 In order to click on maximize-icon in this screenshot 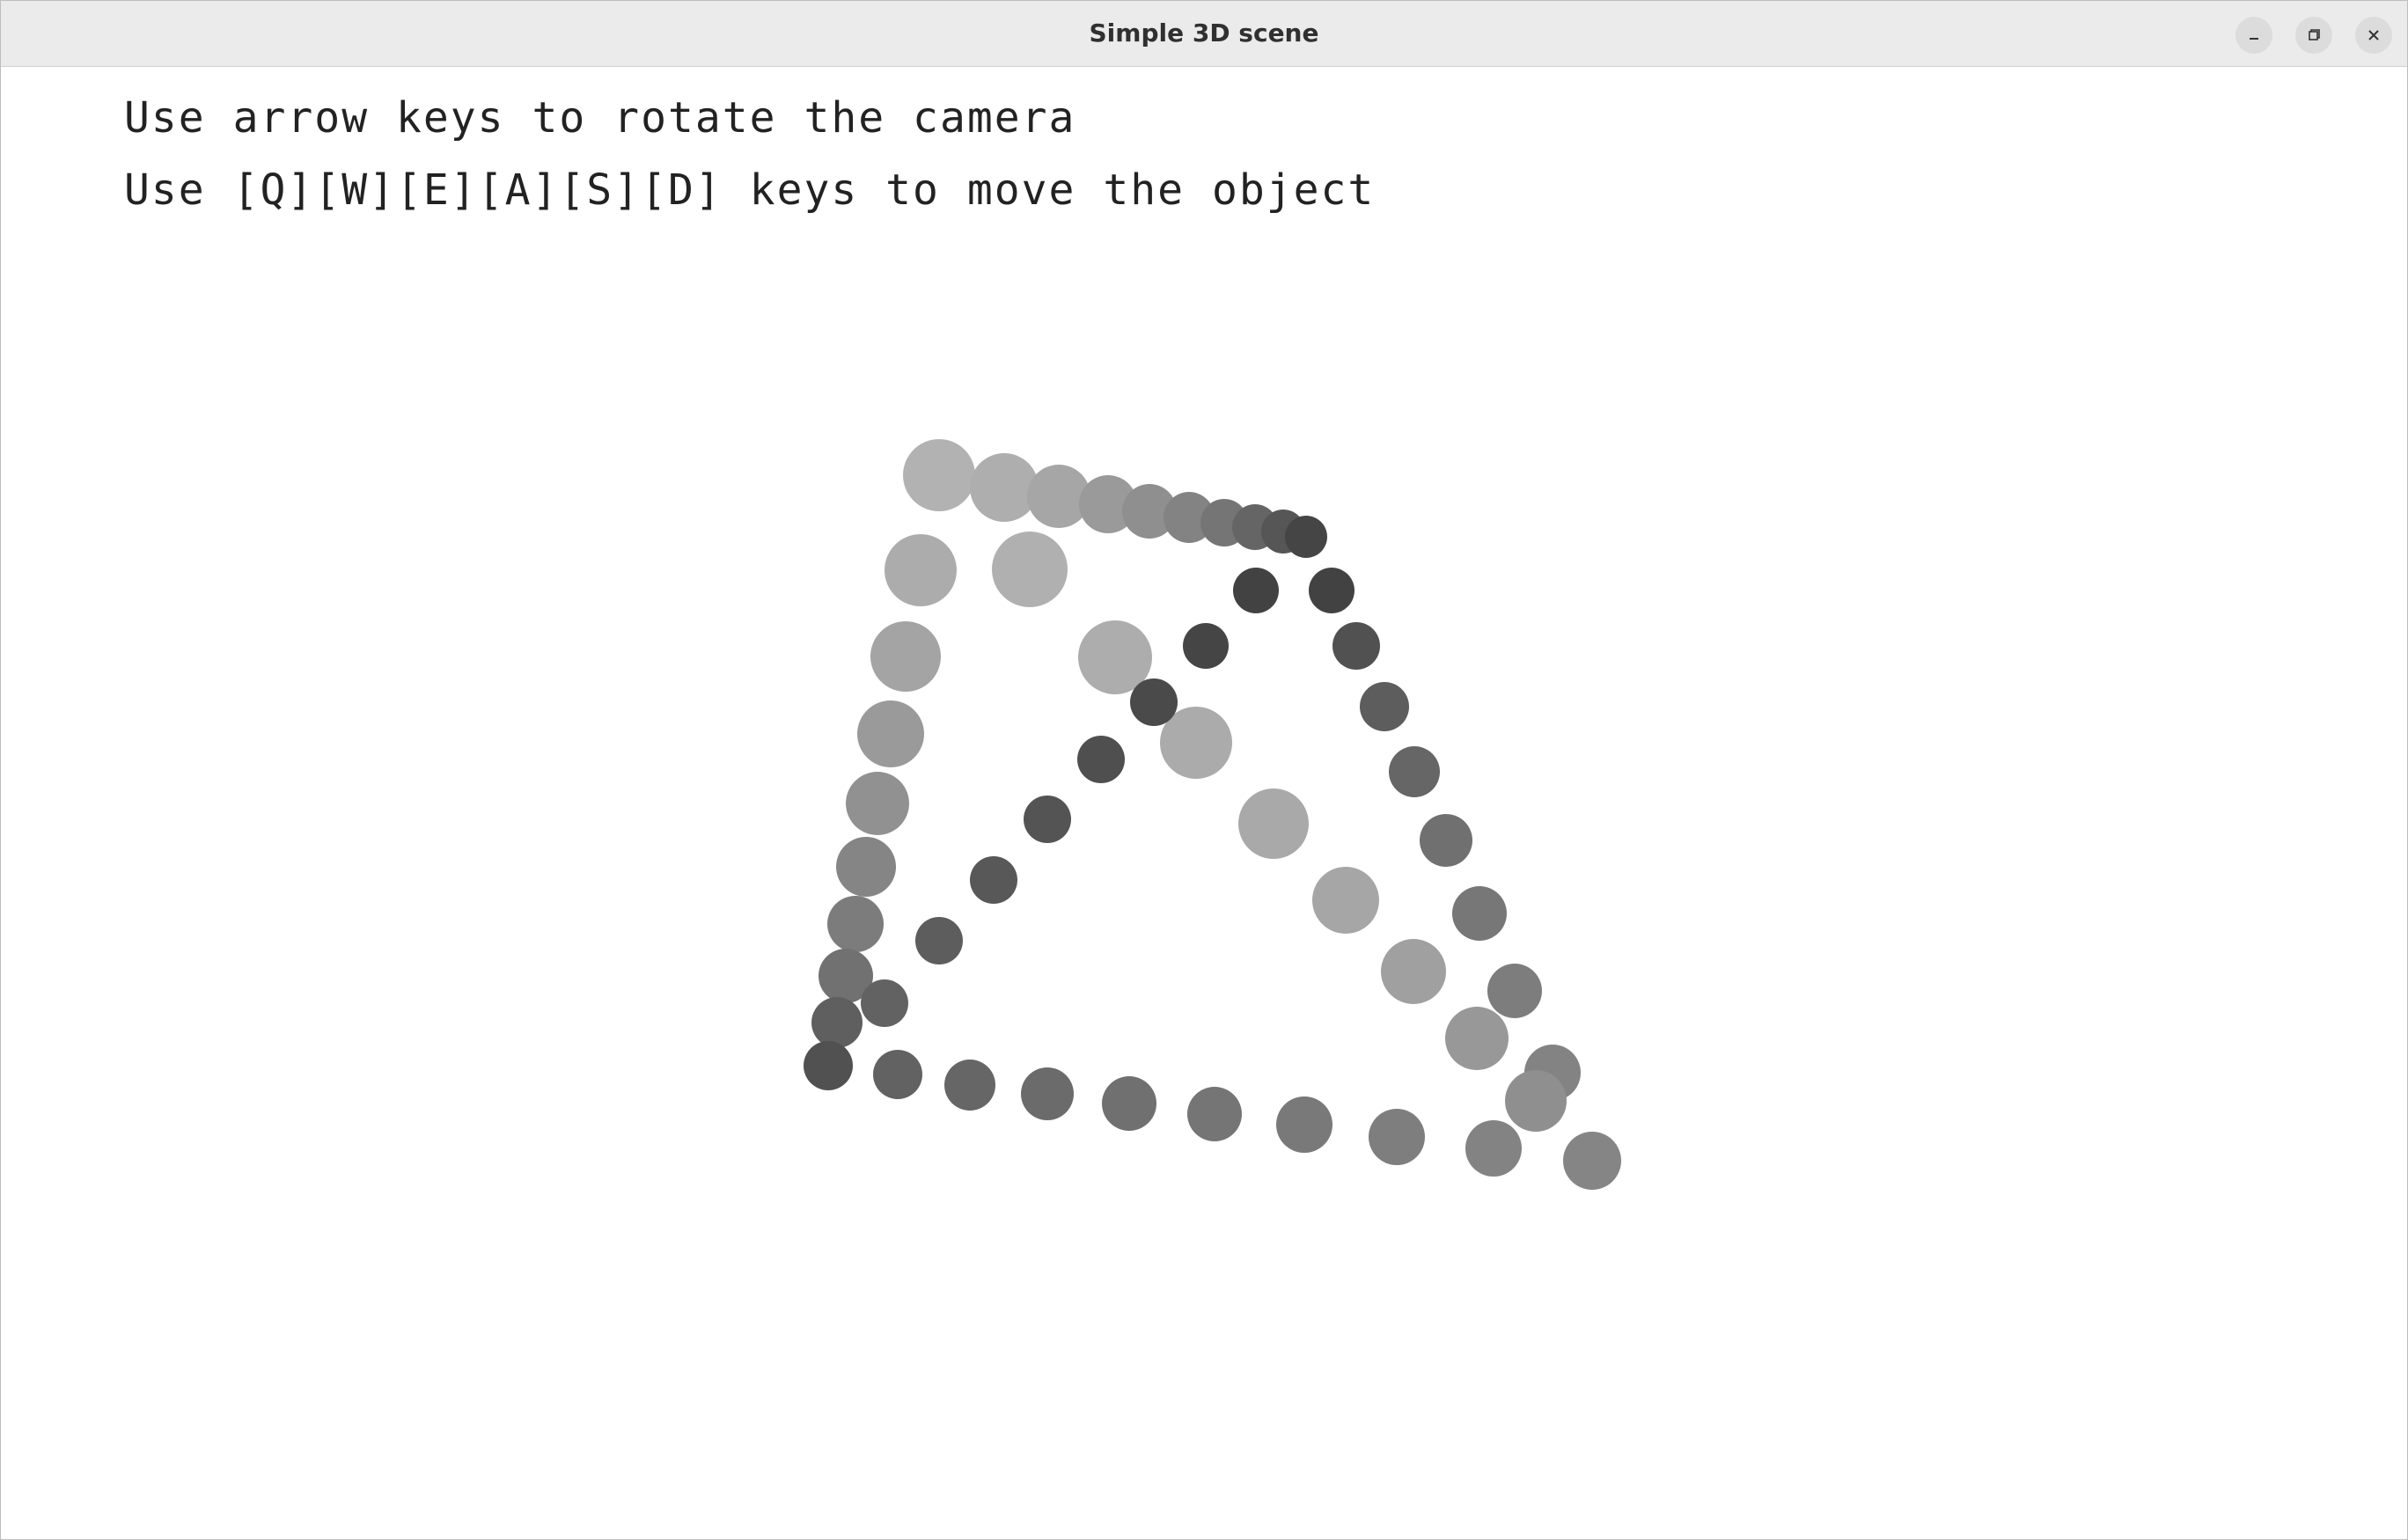, I will do `click(2314, 35)`.